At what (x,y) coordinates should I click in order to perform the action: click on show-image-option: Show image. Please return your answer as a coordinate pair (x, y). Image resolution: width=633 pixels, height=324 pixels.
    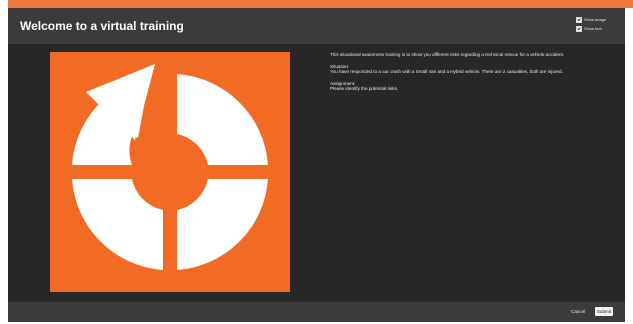
    Looking at the image, I should click on (599, 19).